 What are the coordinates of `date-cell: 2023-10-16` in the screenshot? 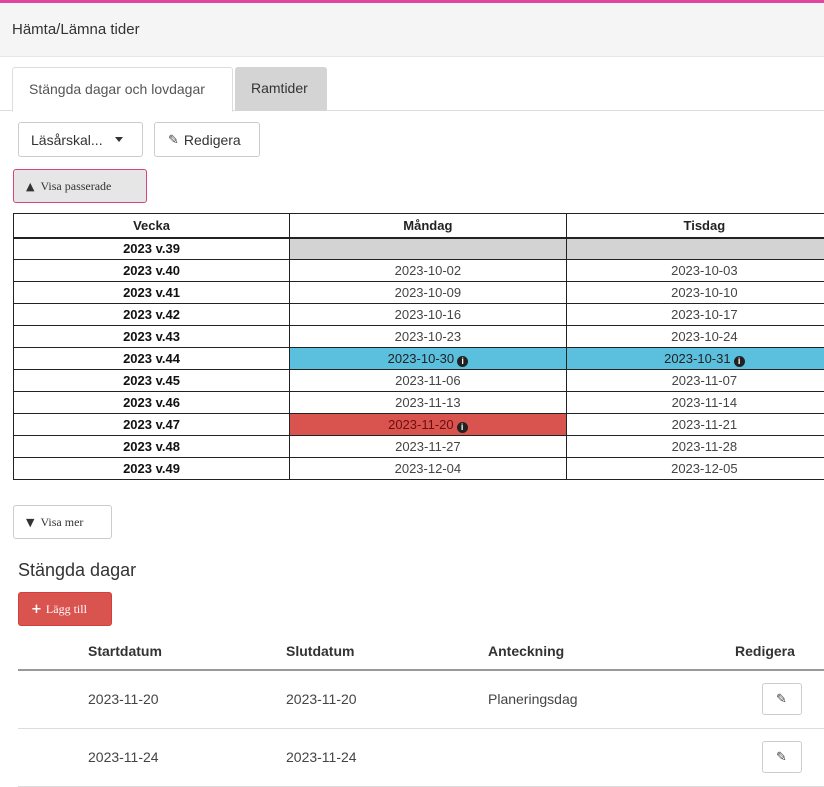 It's located at (428, 315).